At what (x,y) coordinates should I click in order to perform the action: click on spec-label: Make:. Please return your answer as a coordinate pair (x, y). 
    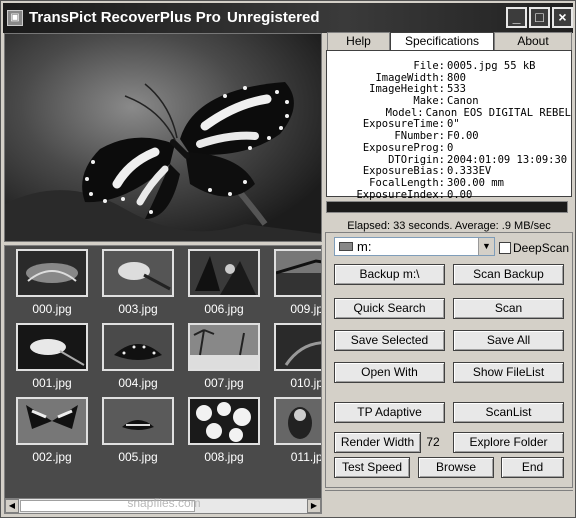
    Looking at the image, I should click on (429, 101).